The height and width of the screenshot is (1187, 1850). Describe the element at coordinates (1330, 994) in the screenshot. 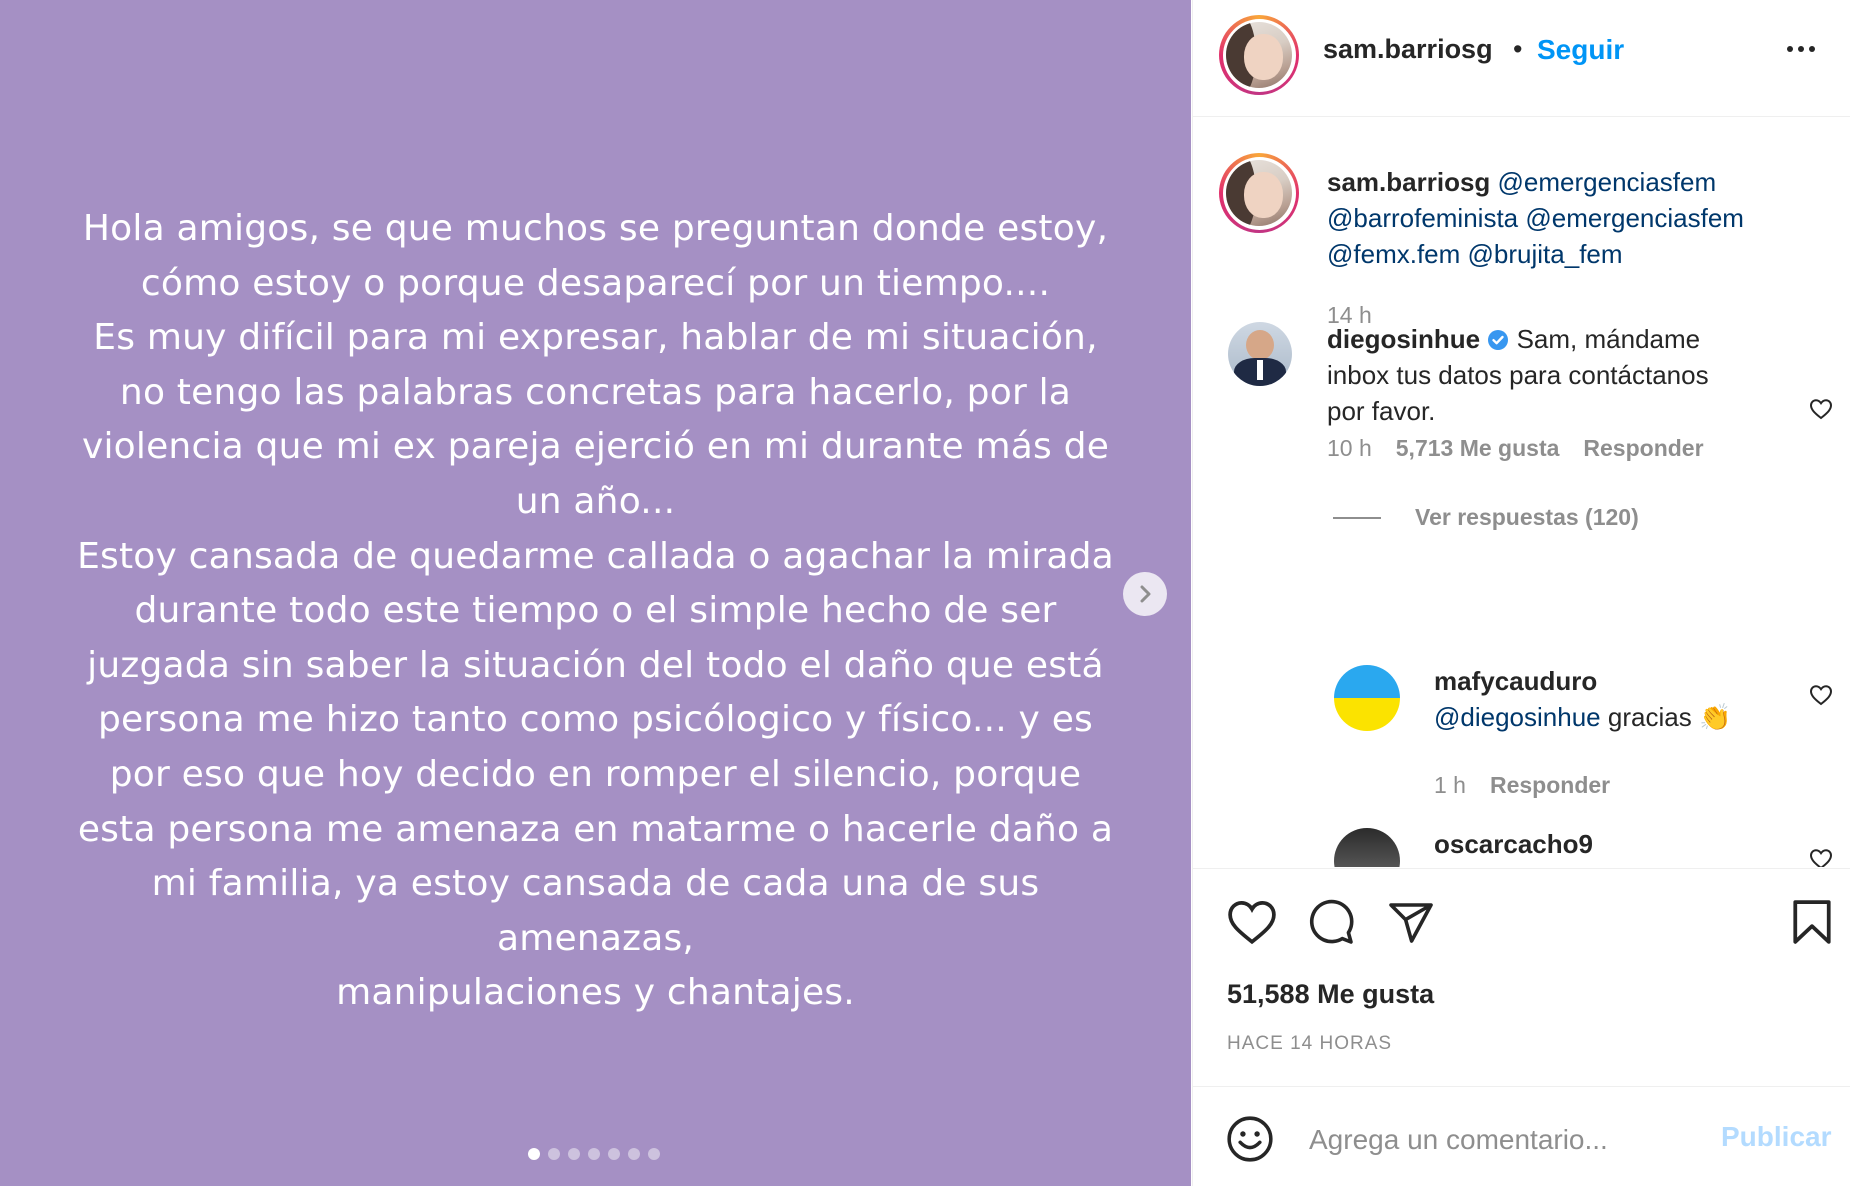

I see `likes-count: 51,588 Me gusta` at that location.